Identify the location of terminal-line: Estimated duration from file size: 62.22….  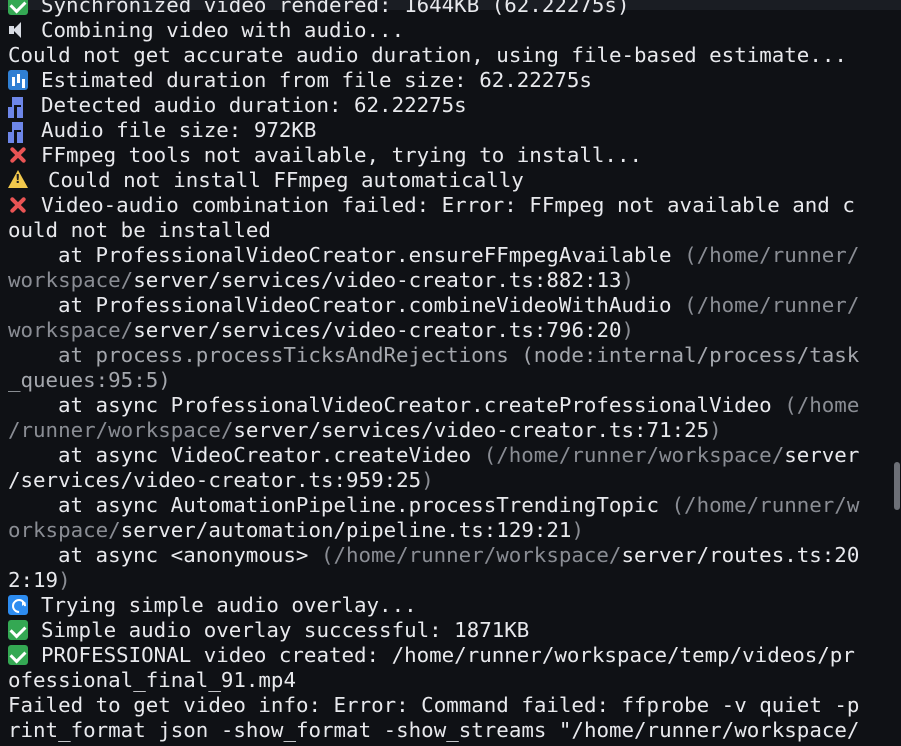
(438, 80).